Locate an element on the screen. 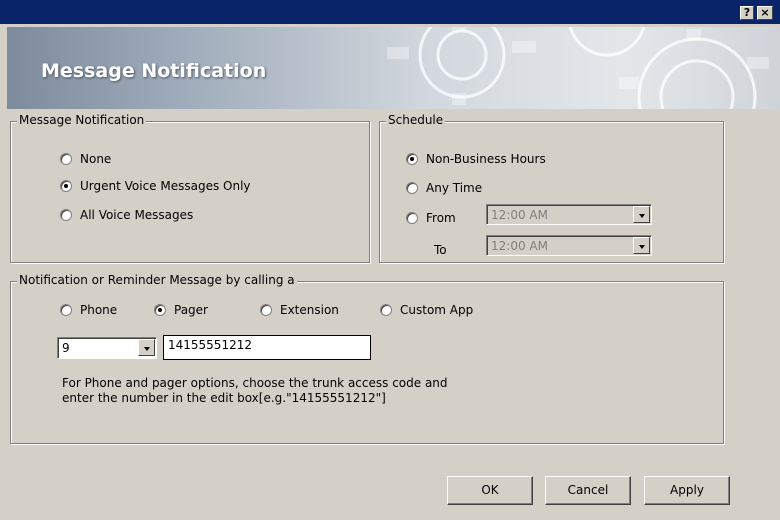 The height and width of the screenshot is (520, 780). radio-pager-circle is located at coordinates (160, 310).